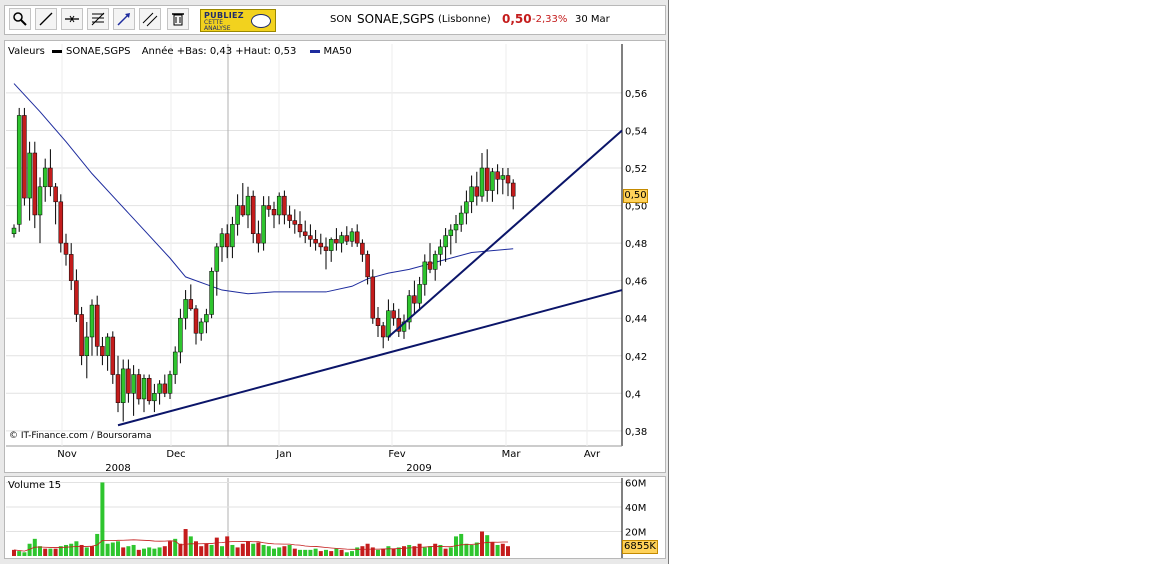 The image size is (1169, 564). I want to click on x-month-label: Dec, so click(175, 454).